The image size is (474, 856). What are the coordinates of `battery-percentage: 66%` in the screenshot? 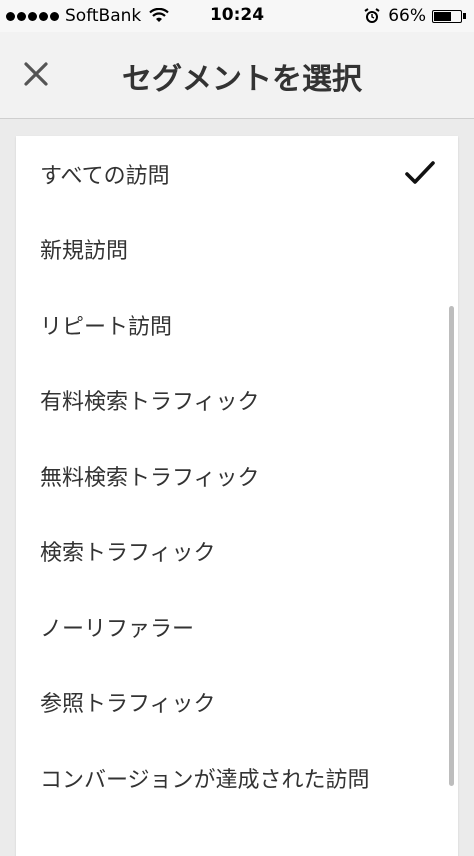 It's located at (407, 16).